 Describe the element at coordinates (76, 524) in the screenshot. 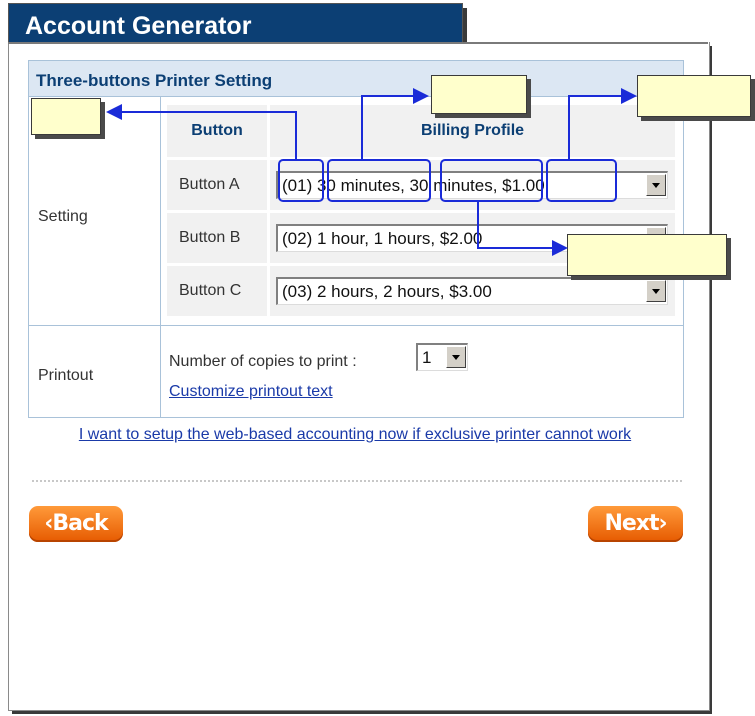

I see `back-button: ‹Back` at that location.